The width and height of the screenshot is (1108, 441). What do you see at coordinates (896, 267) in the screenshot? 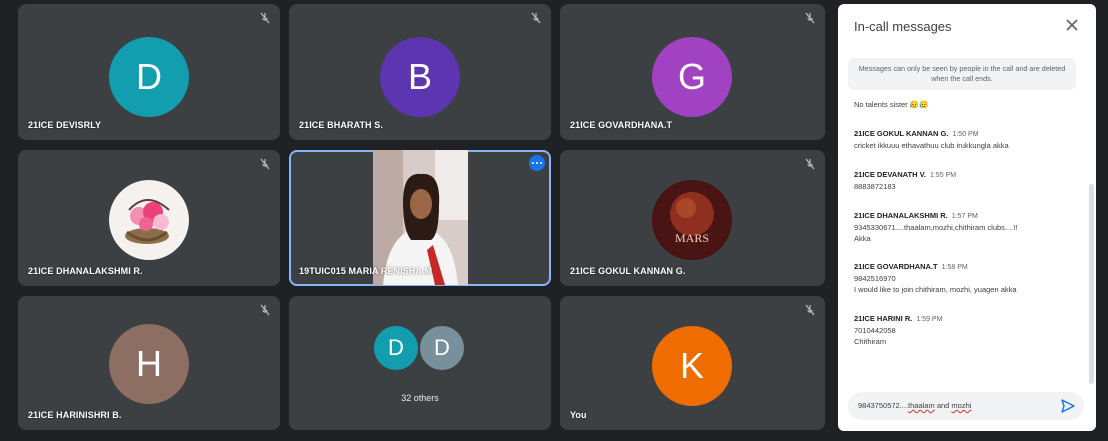
I see `message-sender: 21ICE GOVARDHANA.T` at bounding box center [896, 267].